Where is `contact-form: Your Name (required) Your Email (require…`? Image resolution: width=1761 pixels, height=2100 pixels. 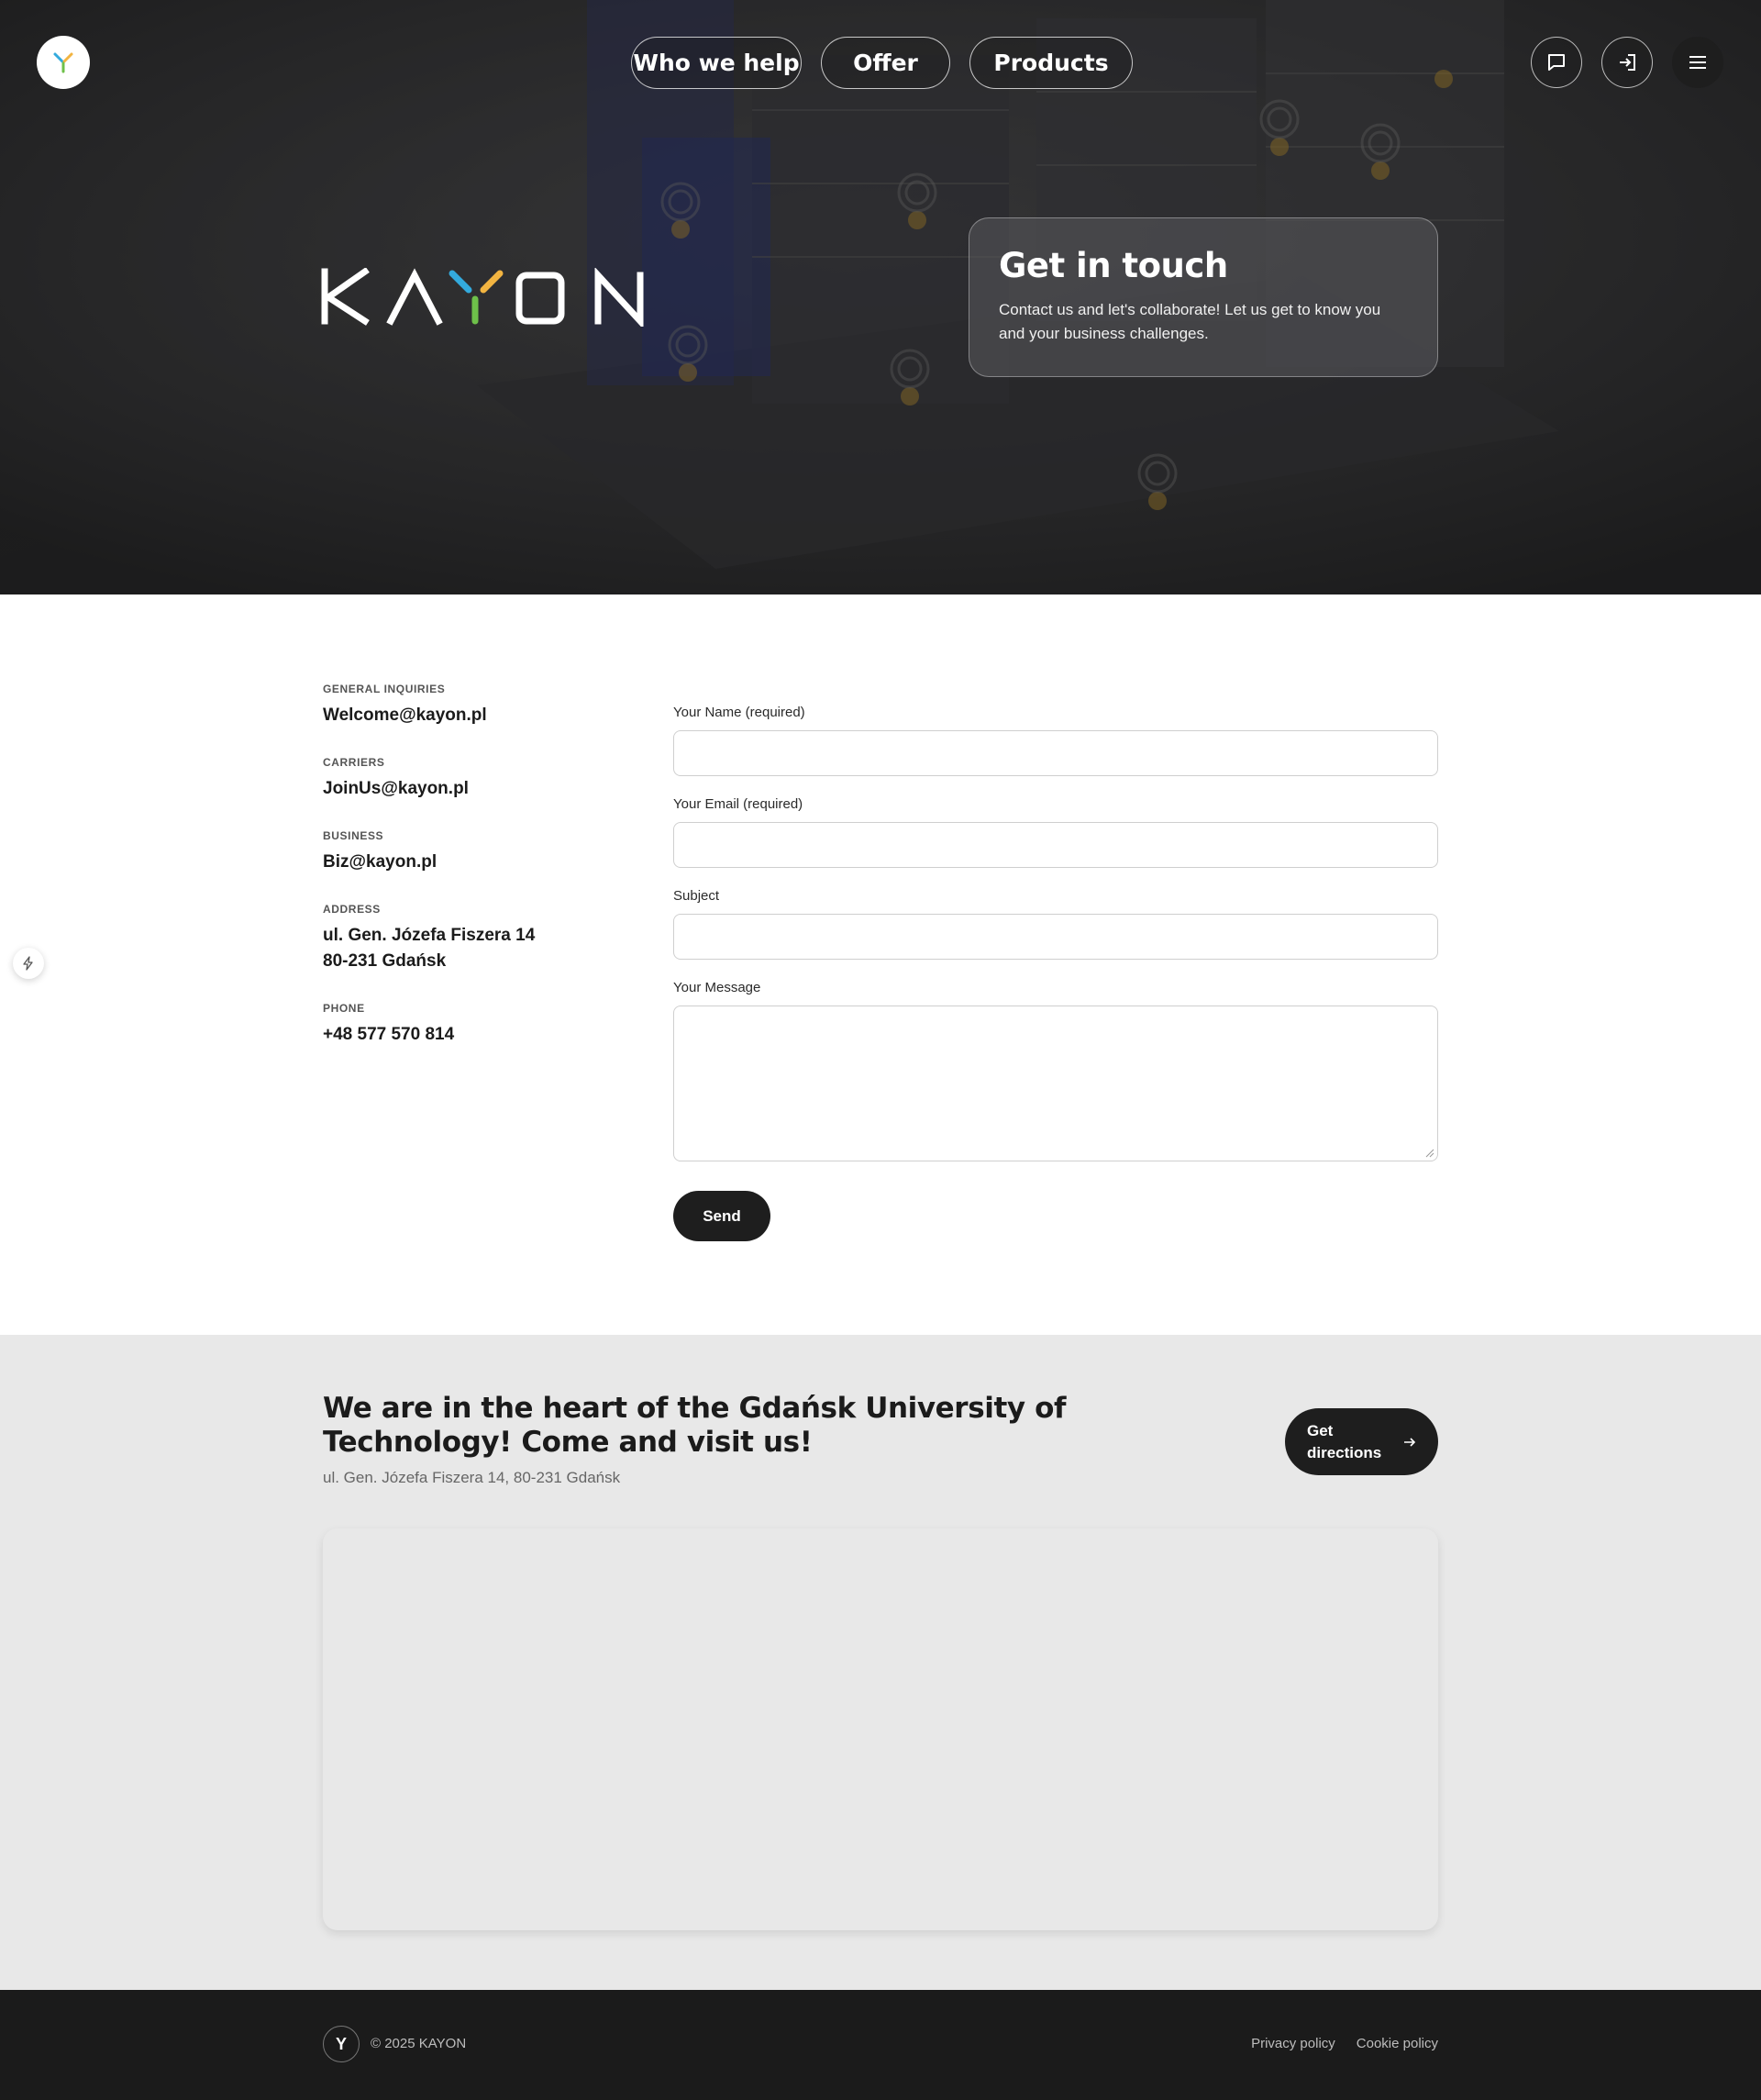
contact-form: Your Name (required) Your Email (require… is located at coordinates (1055, 973).